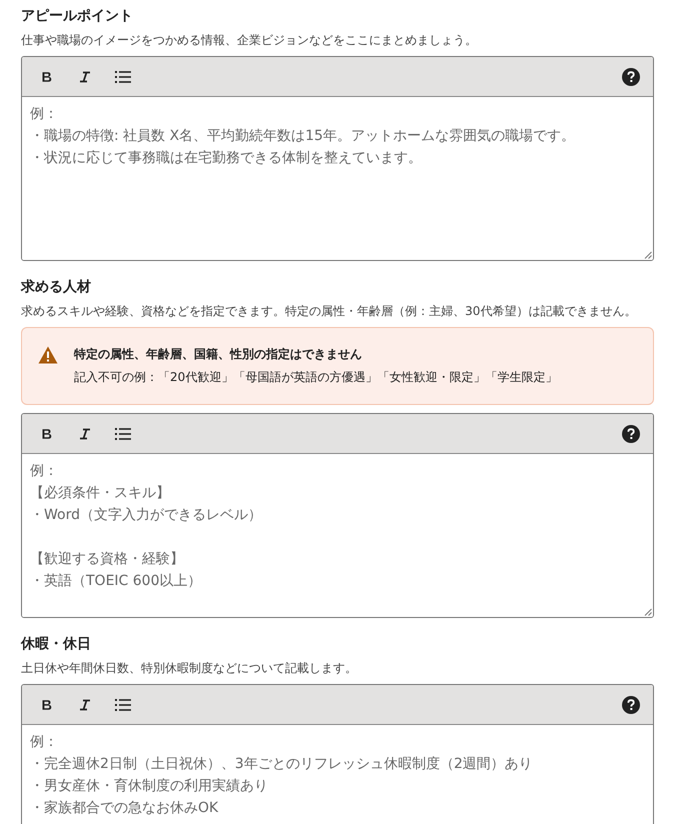 The width and height of the screenshot is (678, 824). I want to click on placeholder-text: ・状況に応じて事務職は在宅勤務できる体制を整えています。, so click(226, 158).